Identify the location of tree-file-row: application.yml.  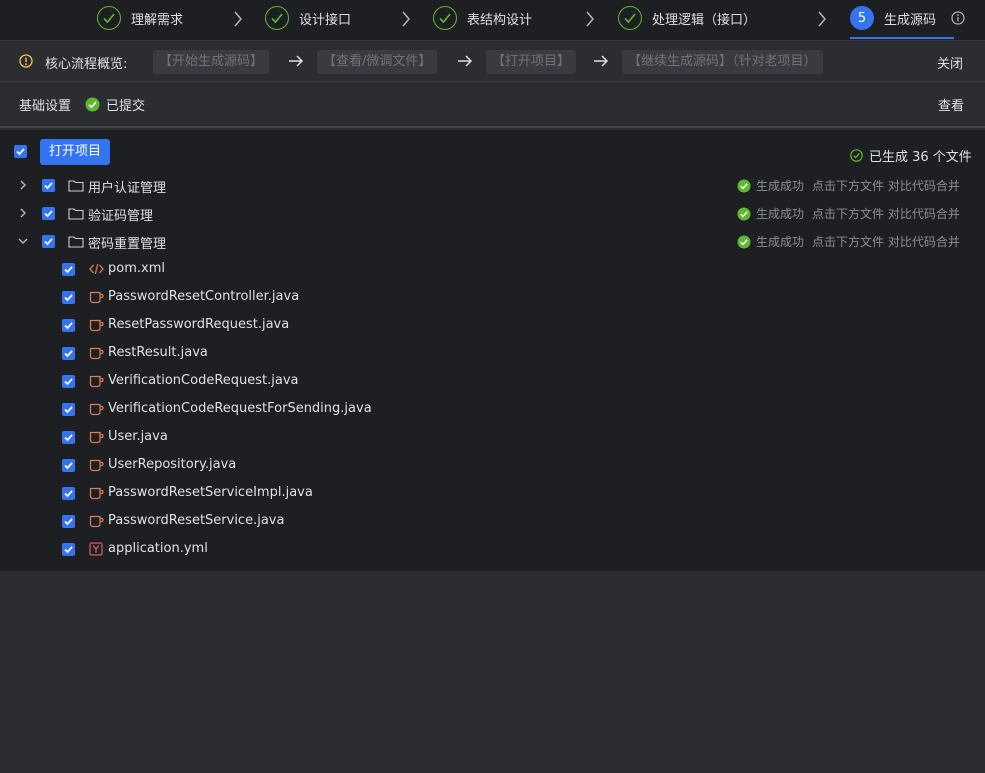
(492, 549).